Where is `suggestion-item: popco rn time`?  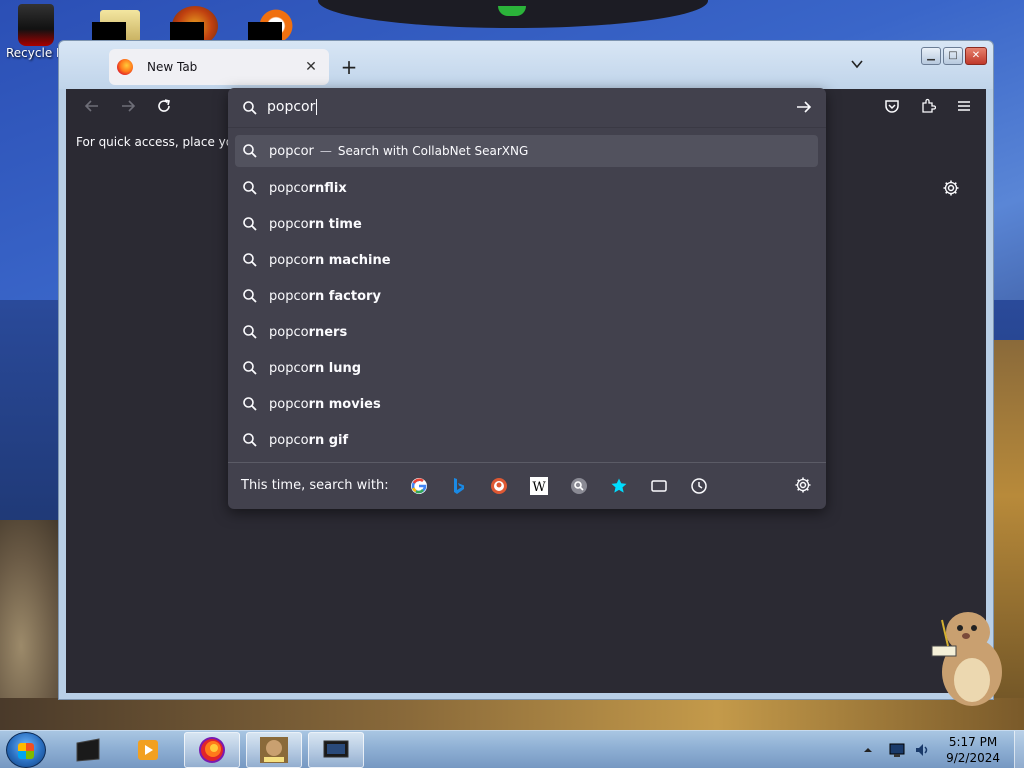
suggestion-item: popco rn time is located at coordinates (526, 224).